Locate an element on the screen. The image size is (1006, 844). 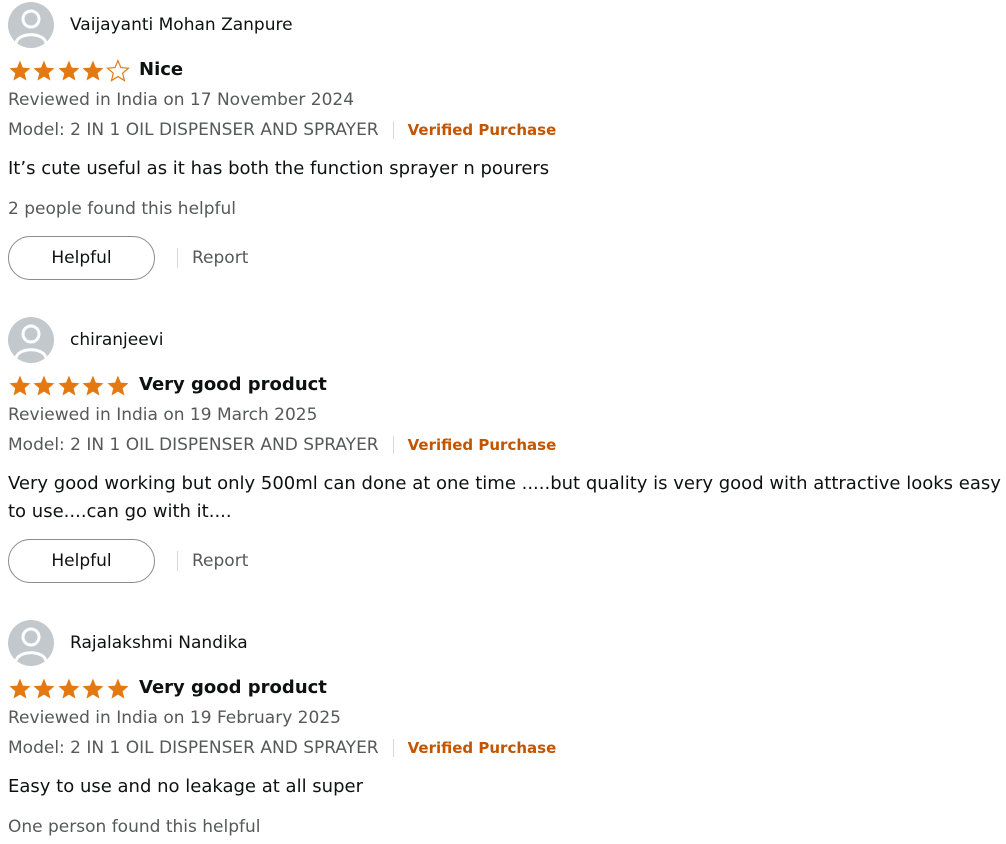
reviewer-profile: Rajalakshmi Nandika is located at coordinates (128, 643).